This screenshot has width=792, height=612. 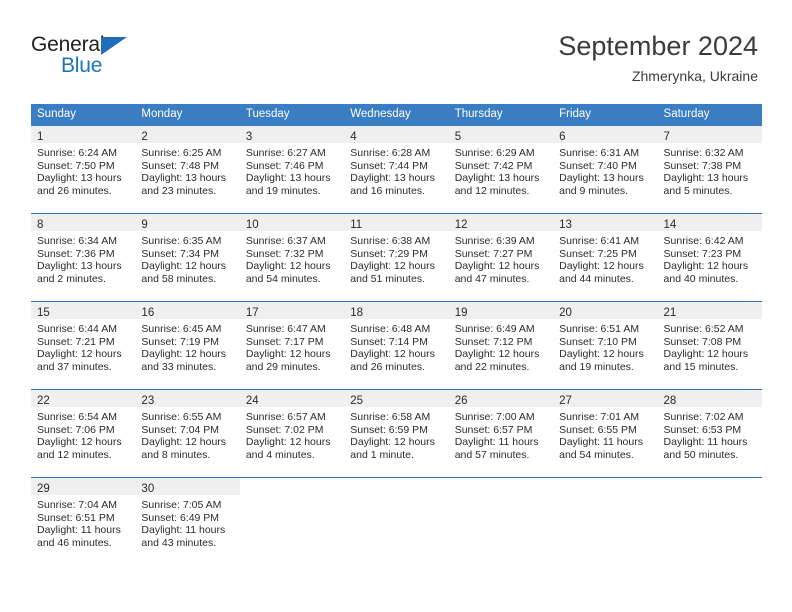 I want to click on day-number: 11, so click(x=356, y=225).